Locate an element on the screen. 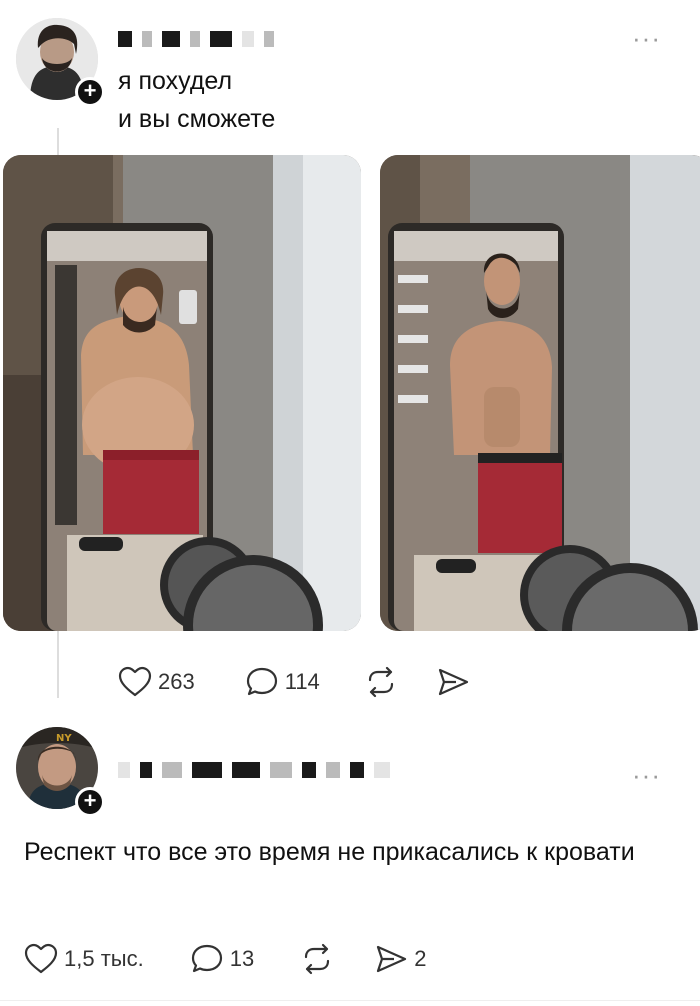  comment-button: 13 is located at coordinates (222, 959).